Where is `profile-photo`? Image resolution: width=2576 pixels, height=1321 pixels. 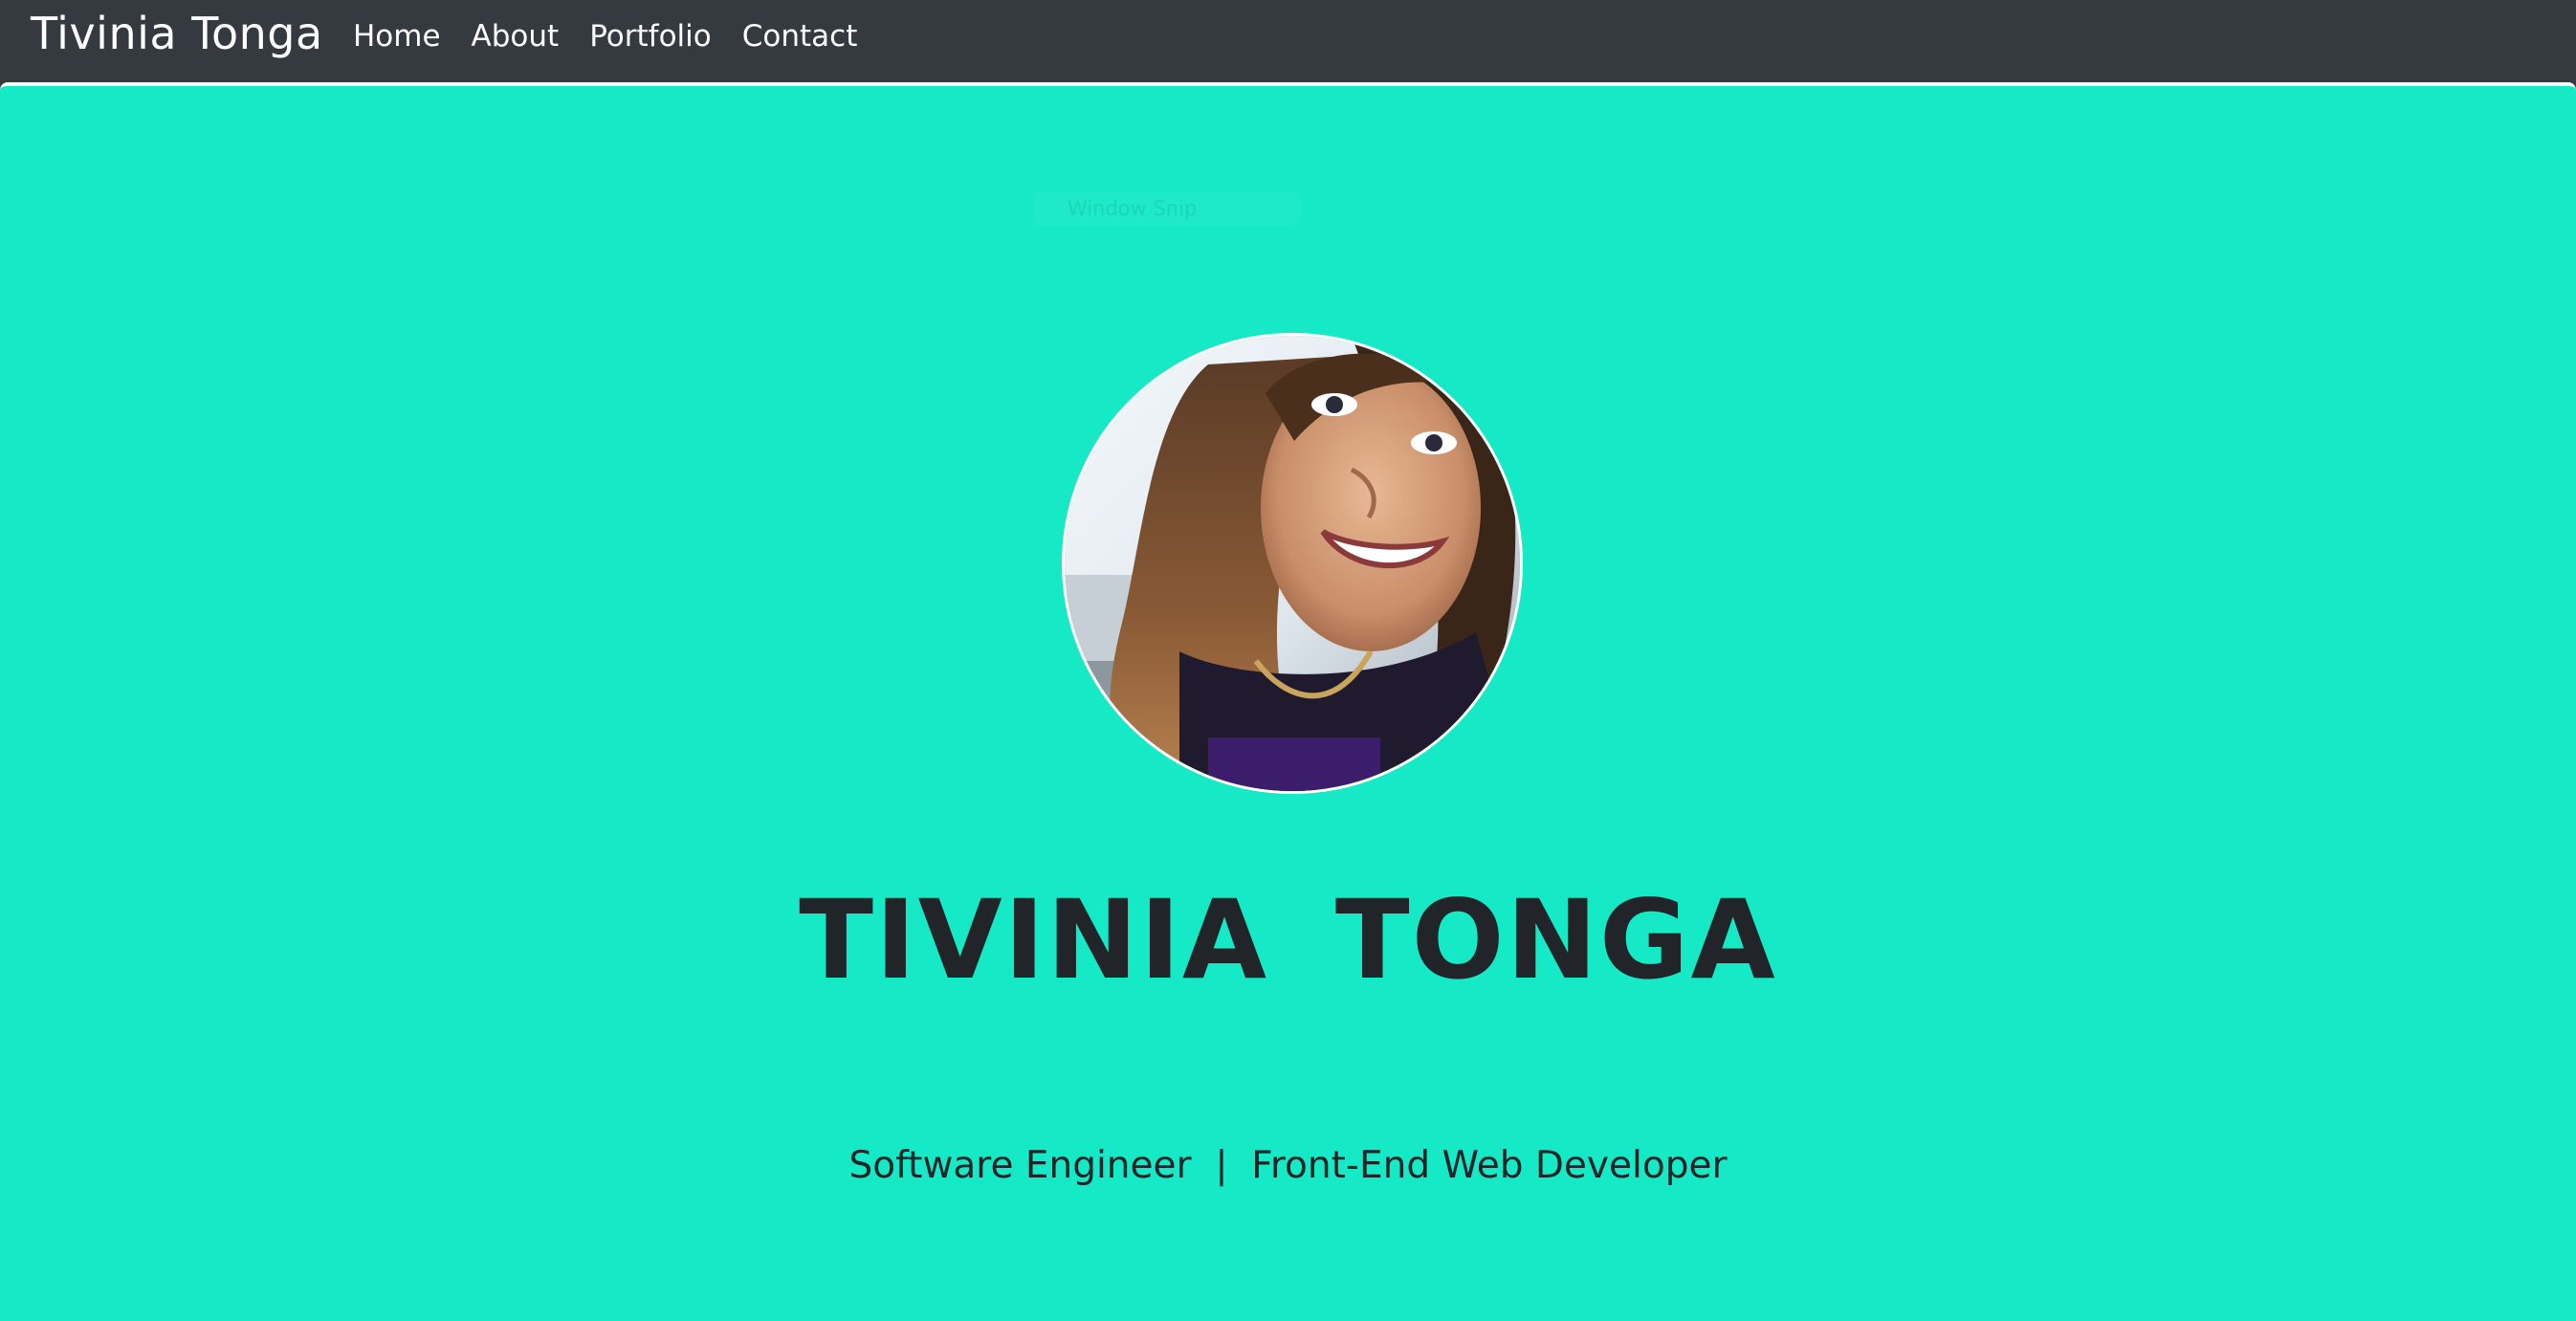
profile-photo is located at coordinates (1292, 563).